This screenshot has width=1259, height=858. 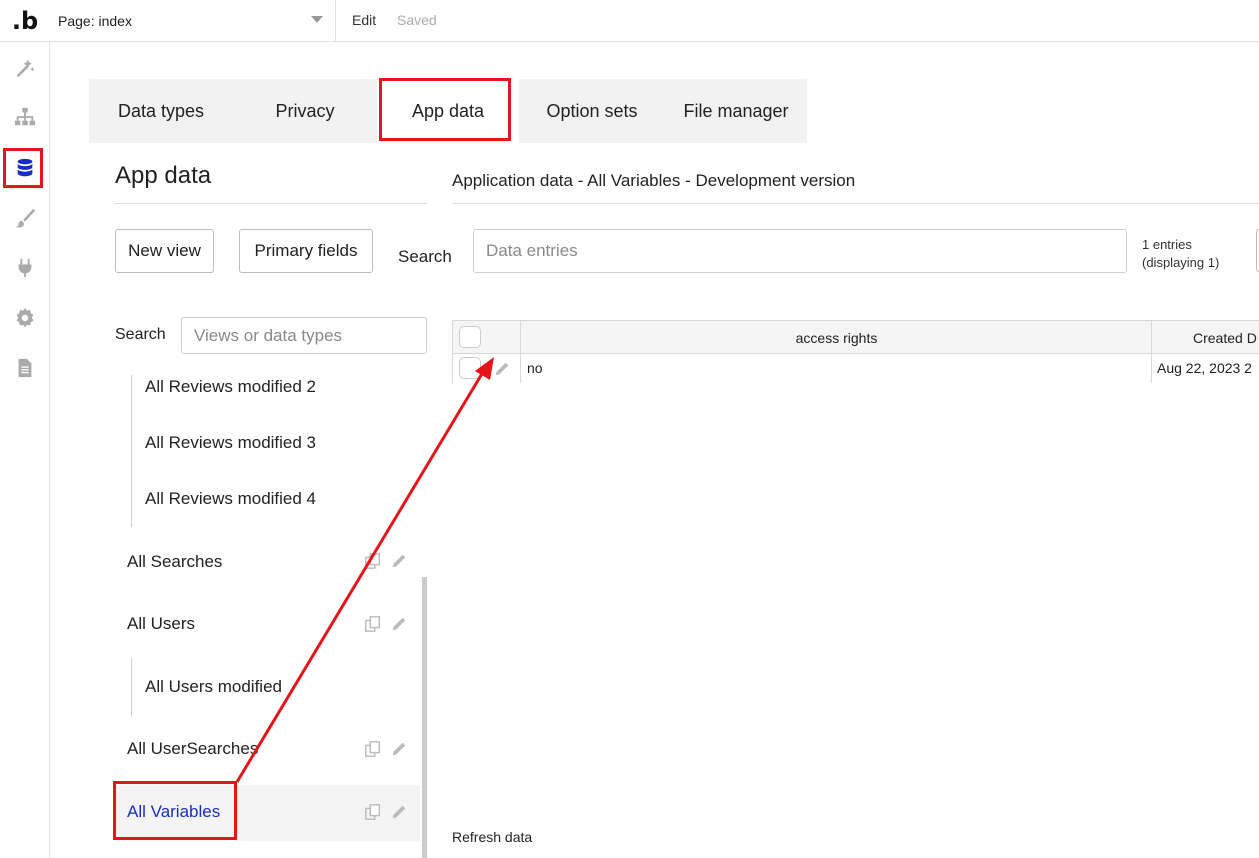 I want to click on view-item-searches: All Searches, so click(x=174, y=562).